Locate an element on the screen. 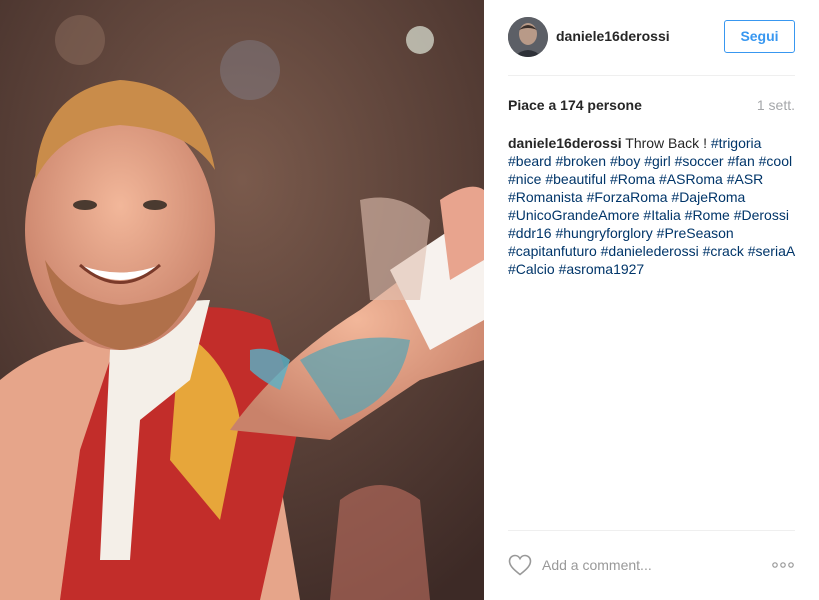 This screenshot has height=600, width=819. hashtag-link: #ASRoma is located at coordinates (691, 179).